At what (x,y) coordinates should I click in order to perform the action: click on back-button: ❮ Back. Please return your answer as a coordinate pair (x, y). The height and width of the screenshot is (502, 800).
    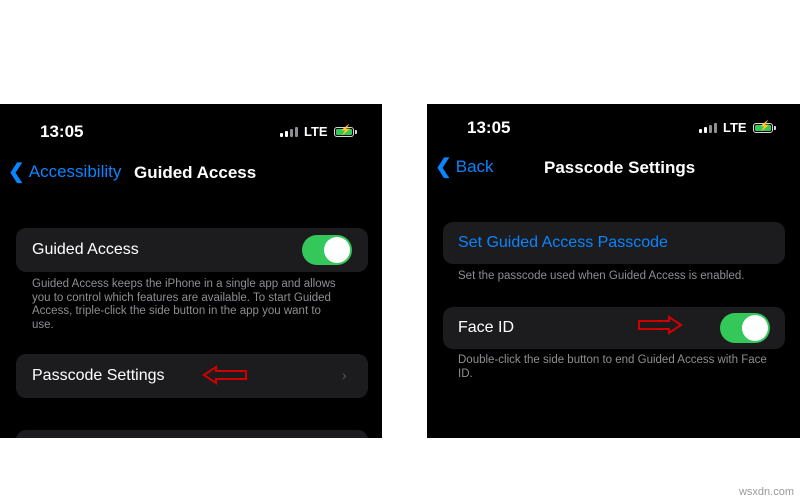
    Looking at the image, I should click on (464, 167).